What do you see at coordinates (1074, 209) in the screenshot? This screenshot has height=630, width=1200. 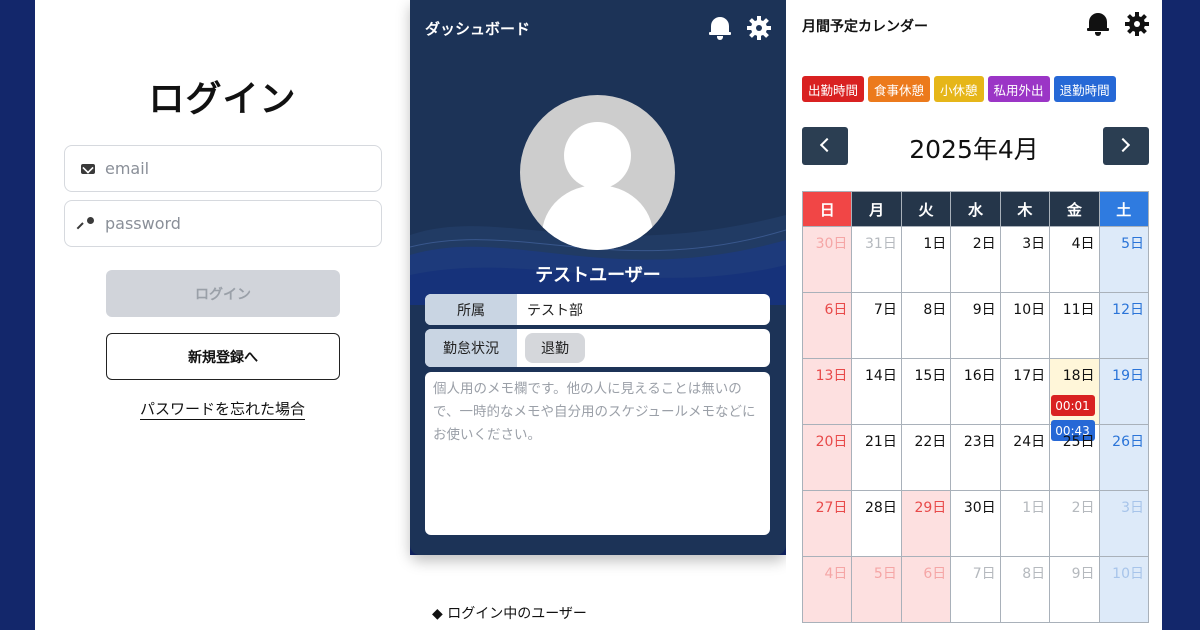 I see `weekday-header-cell: 金` at bounding box center [1074, 209].